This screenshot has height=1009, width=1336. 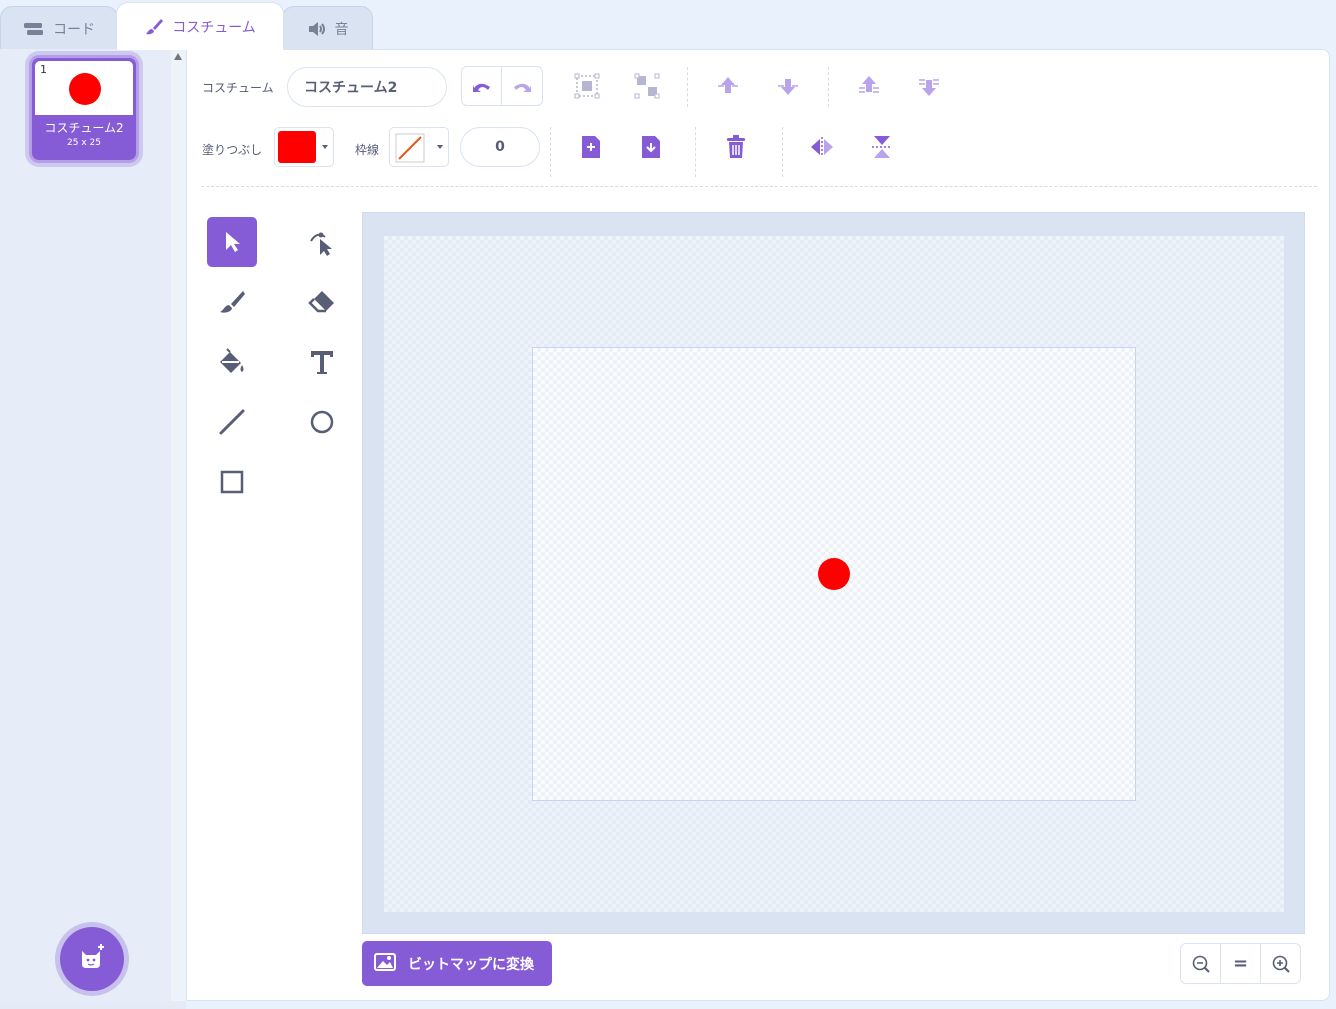 I want to click on scroll-up-arrow-icon, so click(x=178, y=56).